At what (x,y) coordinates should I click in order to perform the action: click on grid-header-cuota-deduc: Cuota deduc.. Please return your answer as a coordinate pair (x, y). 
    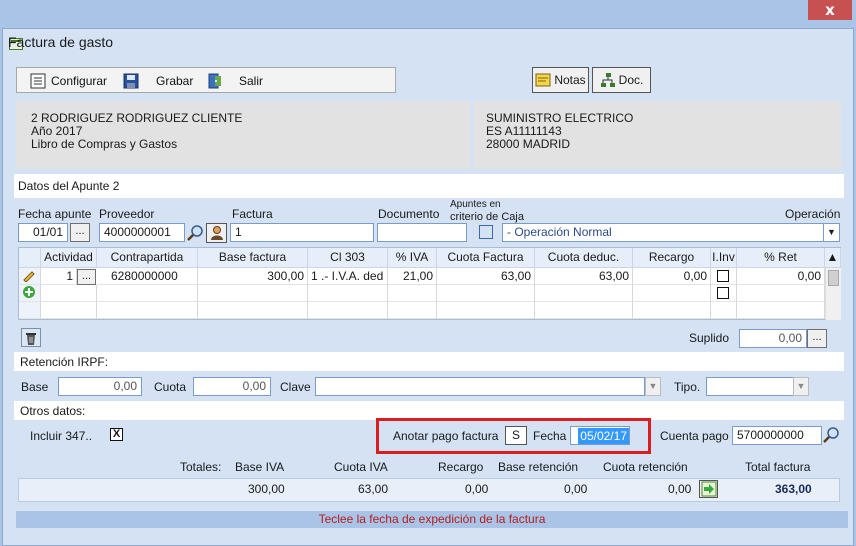
    Looking at the image, I should click on (584, 258).